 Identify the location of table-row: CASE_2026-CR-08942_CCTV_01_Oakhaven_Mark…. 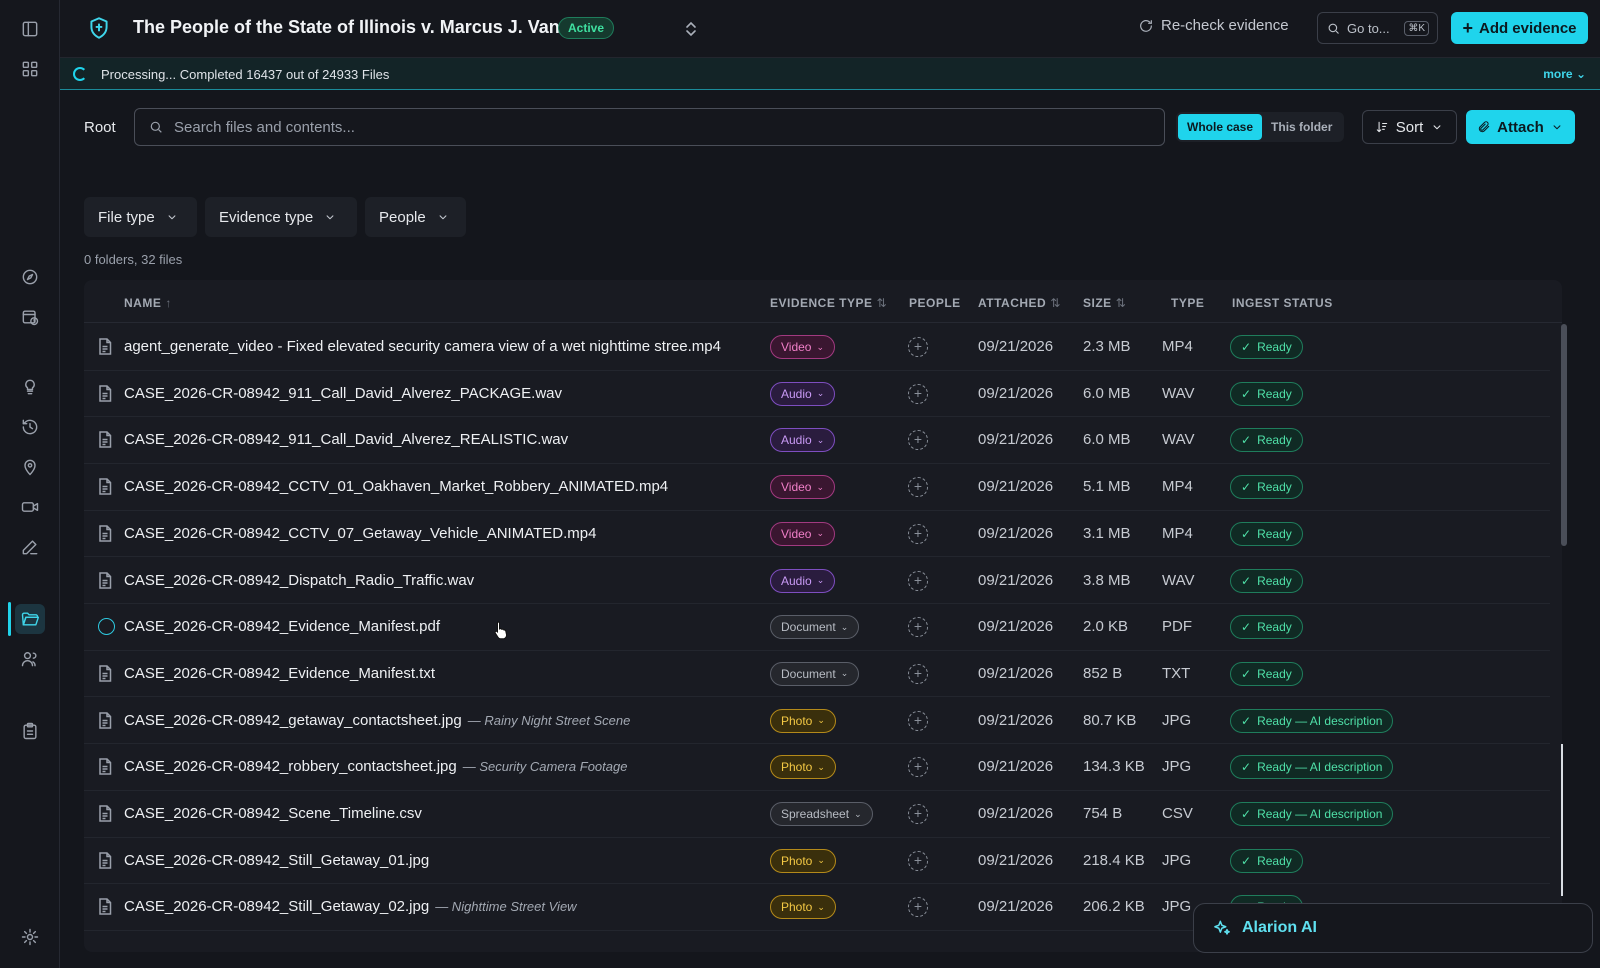
(817, 487).